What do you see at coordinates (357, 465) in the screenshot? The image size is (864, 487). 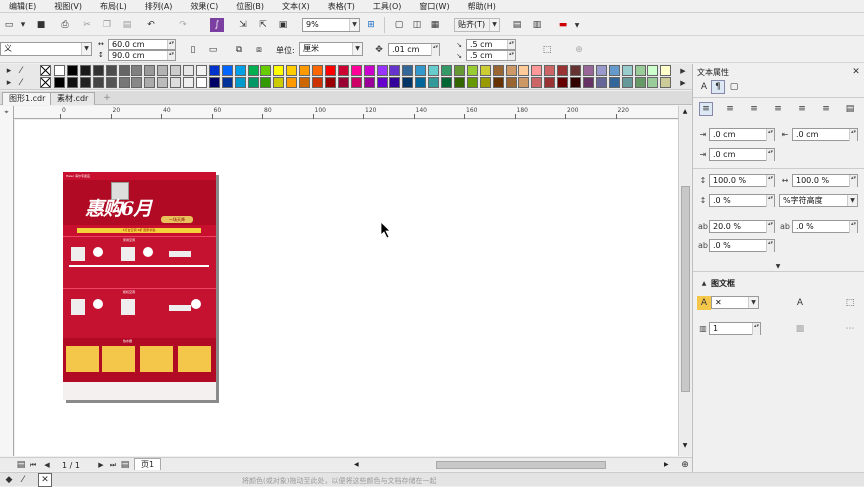 I see `scroll-left-icon: ◀` at bounding box center [357, 465].